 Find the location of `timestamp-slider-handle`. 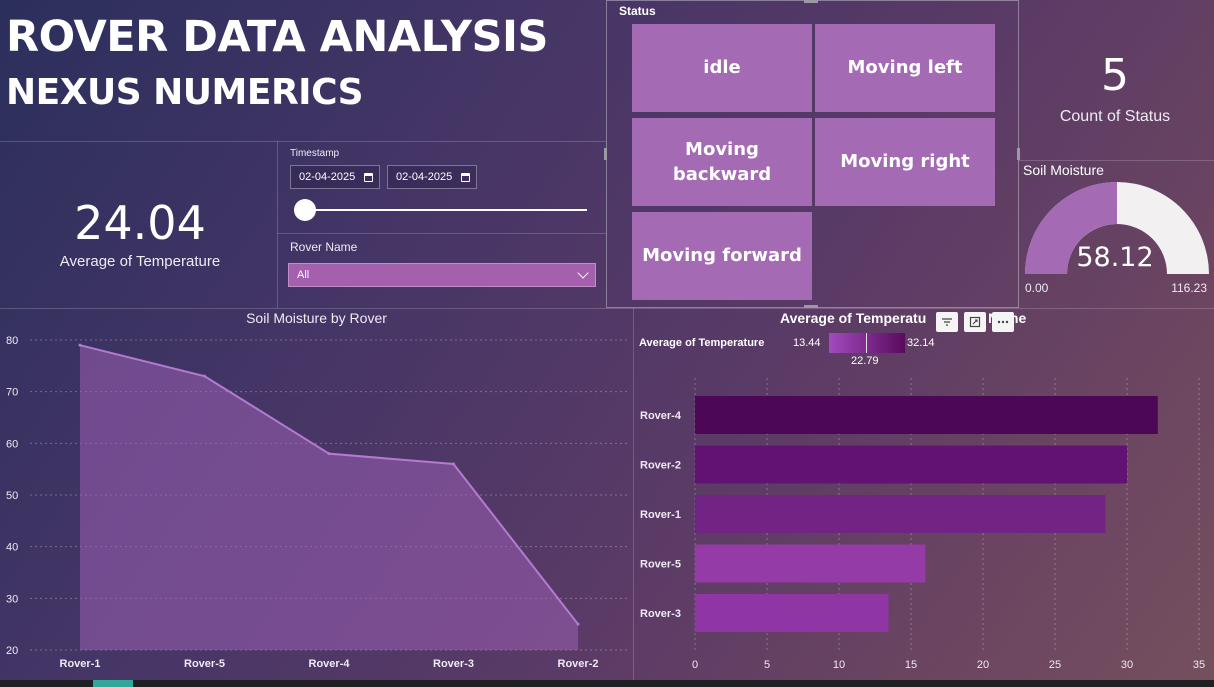

timestamp-slider-handle is located at coordinates (305, 210).